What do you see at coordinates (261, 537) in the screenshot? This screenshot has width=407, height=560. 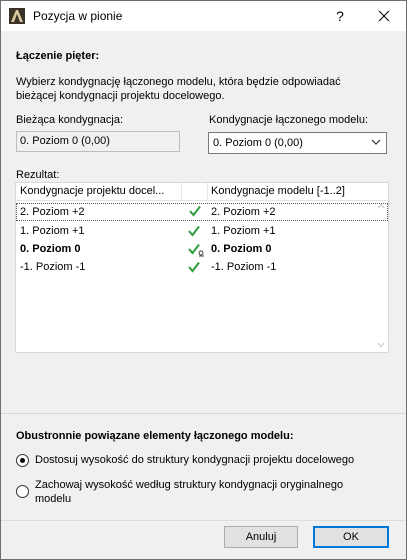 I see `cancel-button: Anuluj` at bounding box center [261, 537].